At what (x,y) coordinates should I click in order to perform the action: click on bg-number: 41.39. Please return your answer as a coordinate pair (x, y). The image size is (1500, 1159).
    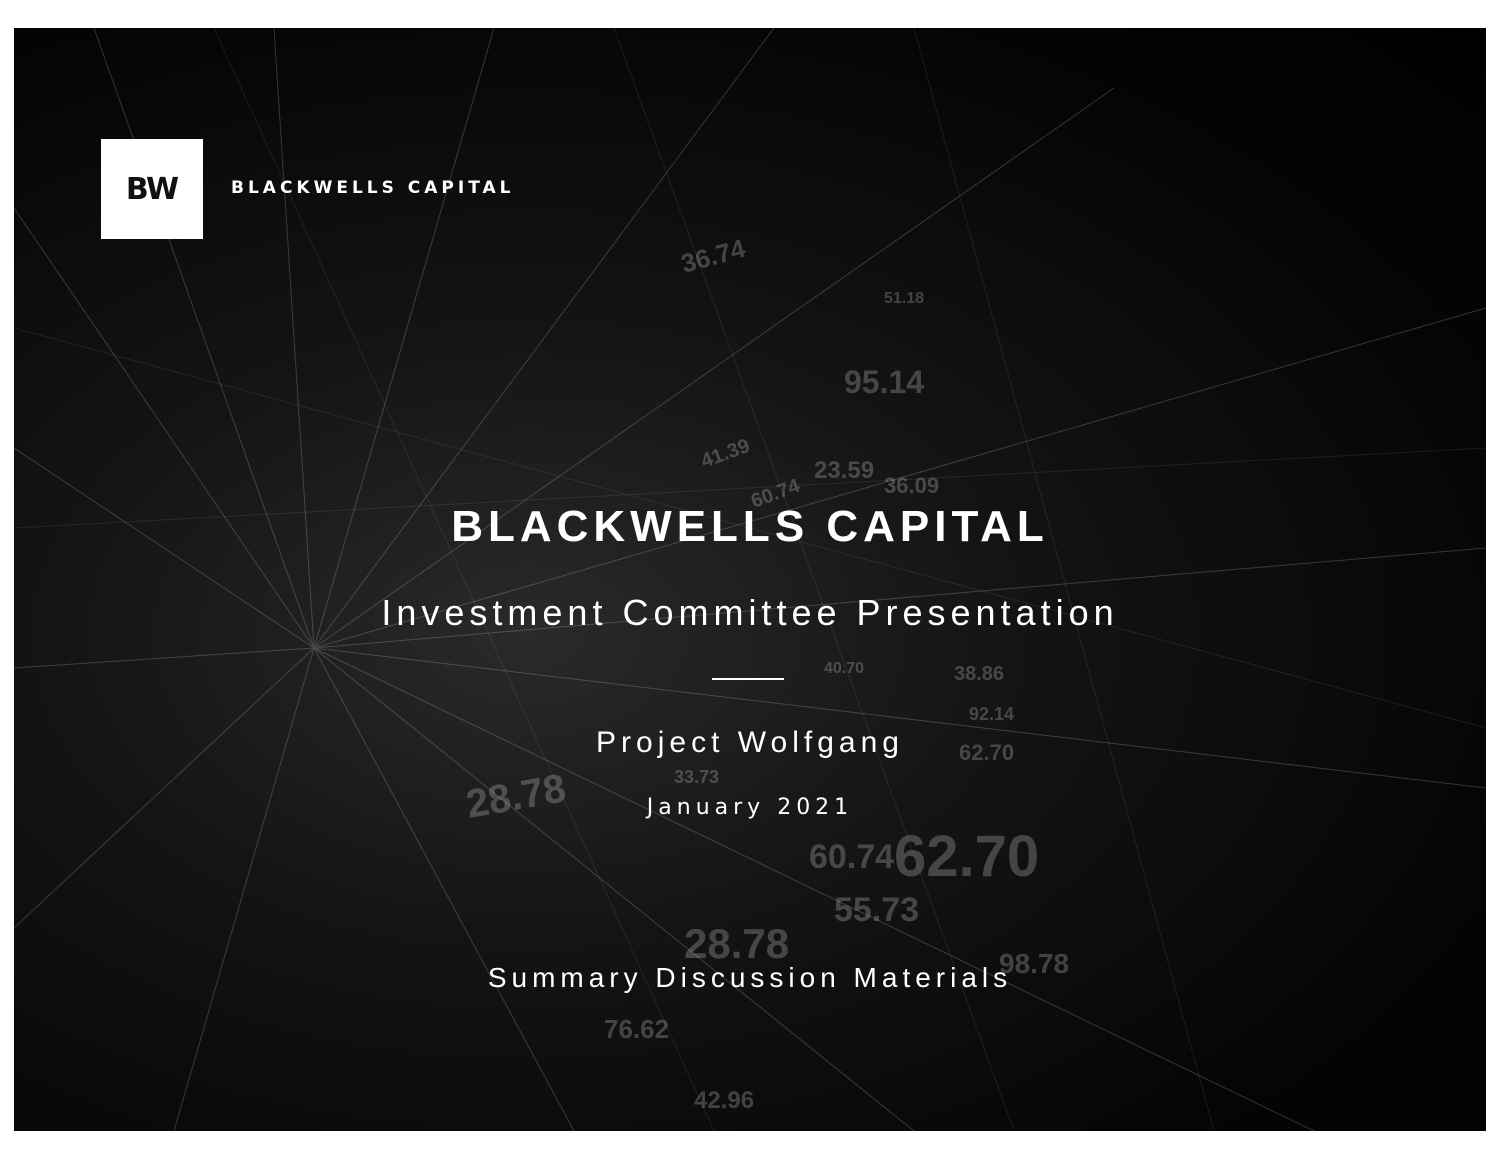
    Looking at the image, I should click on (725, 454).